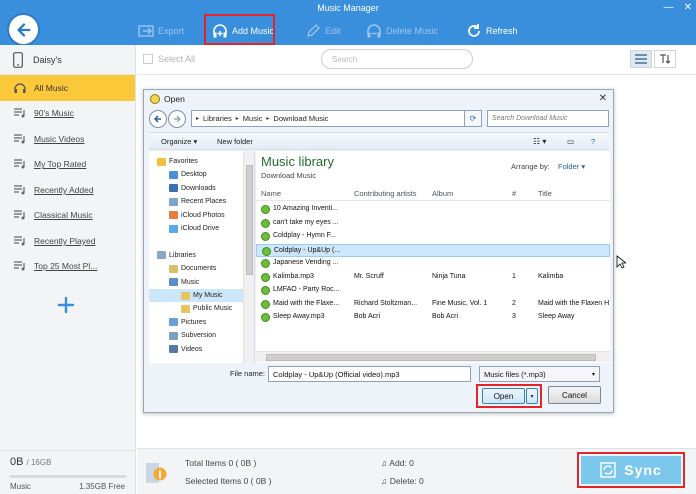 This screenshot has width=696, height=494. I want to click on add-playlist-button, so click(66, 305).